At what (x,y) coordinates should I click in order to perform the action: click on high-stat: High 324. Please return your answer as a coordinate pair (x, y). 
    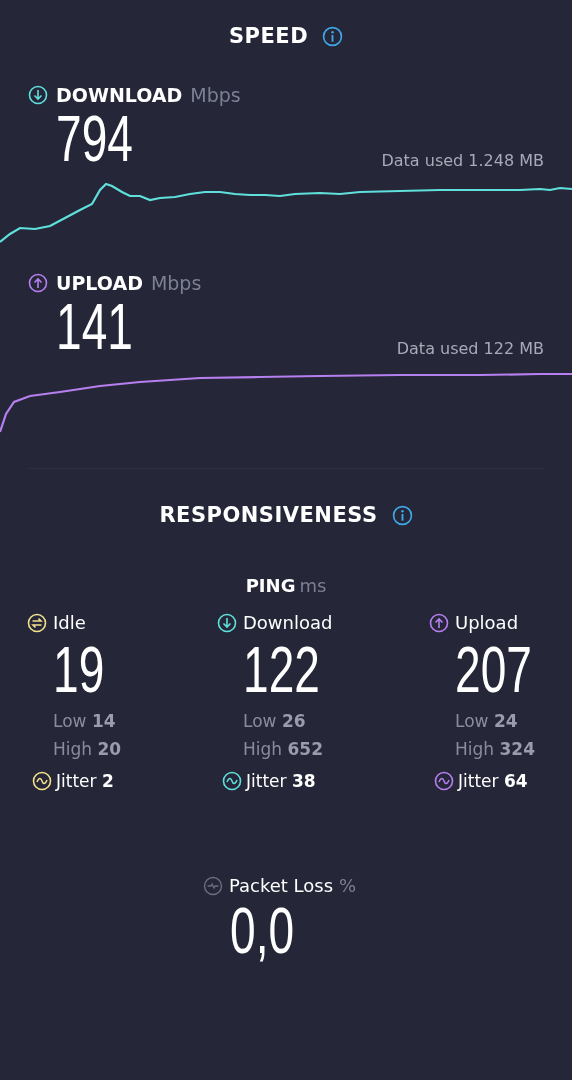
    Looking at the image, I should click on (495, 749).